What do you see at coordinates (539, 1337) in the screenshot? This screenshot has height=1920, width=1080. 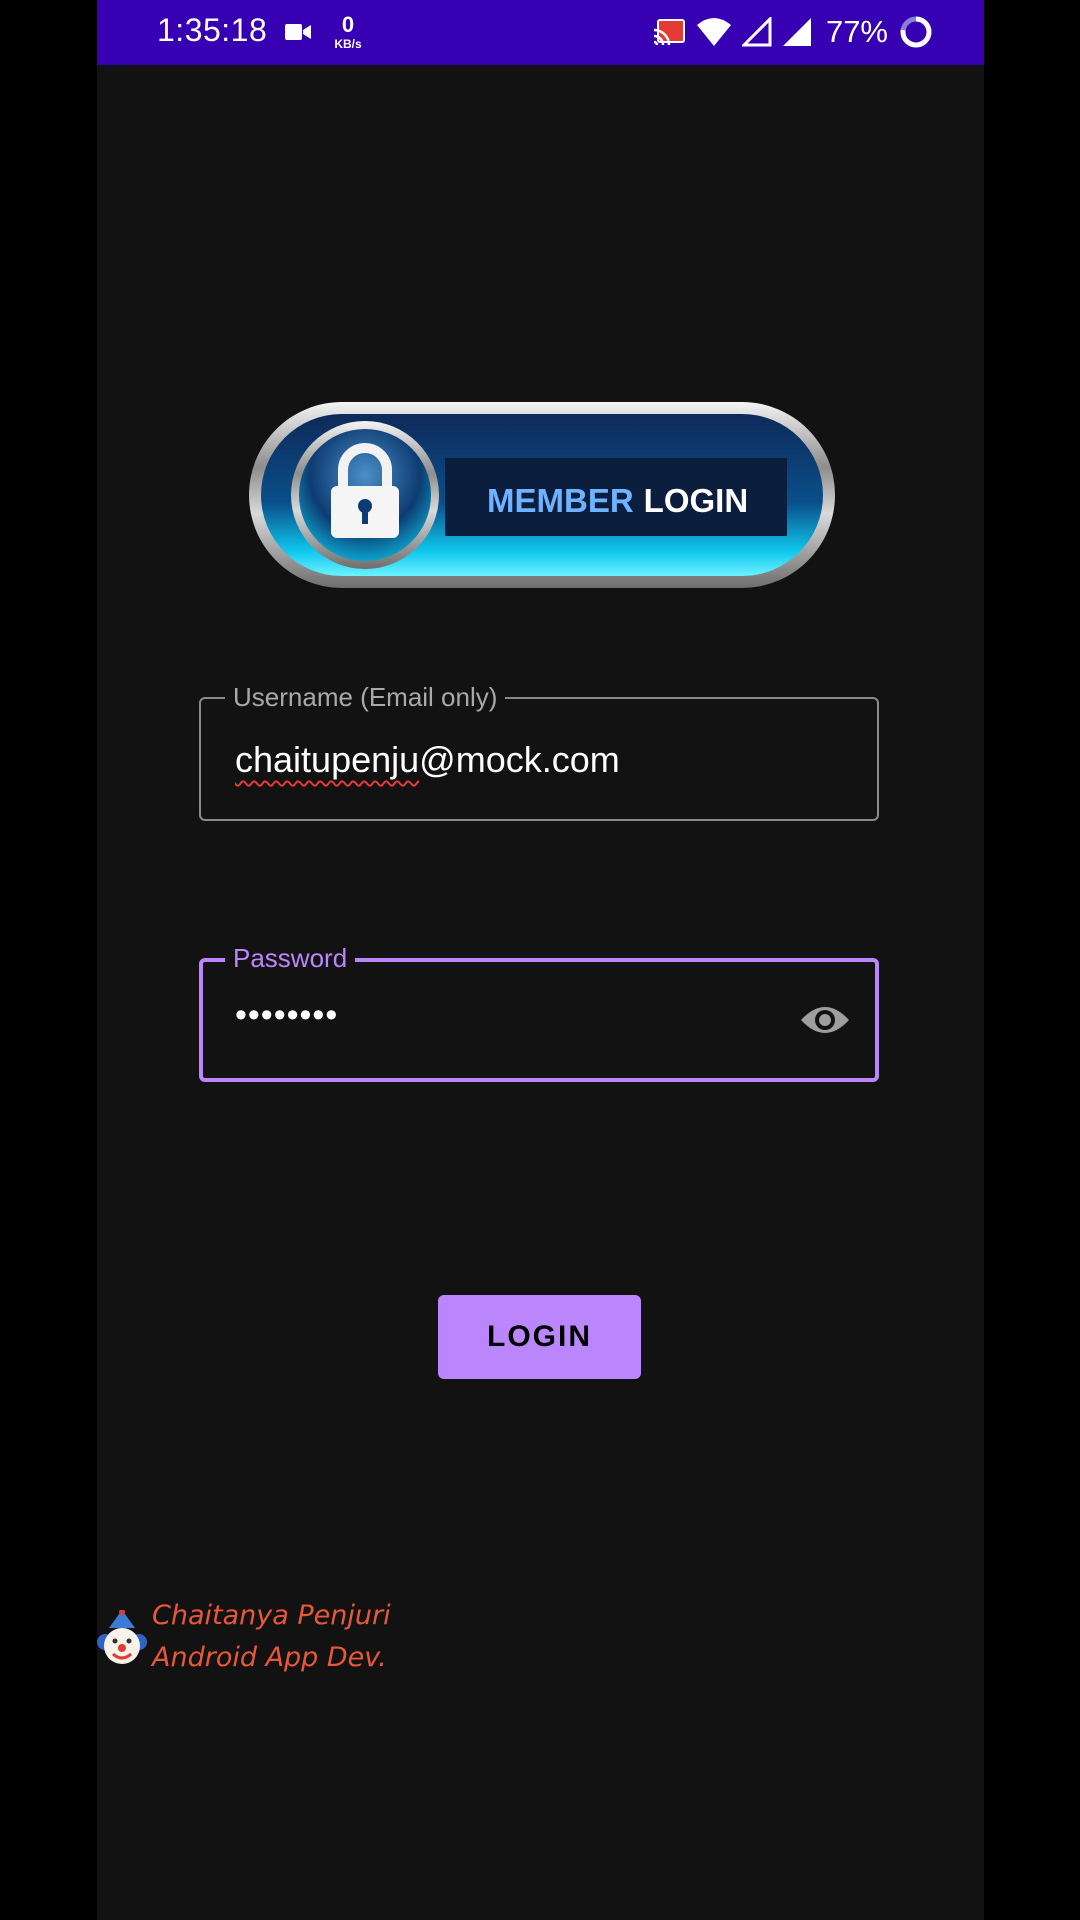 I see `login-button: LOGIN` at bounding box center [539, 1337].